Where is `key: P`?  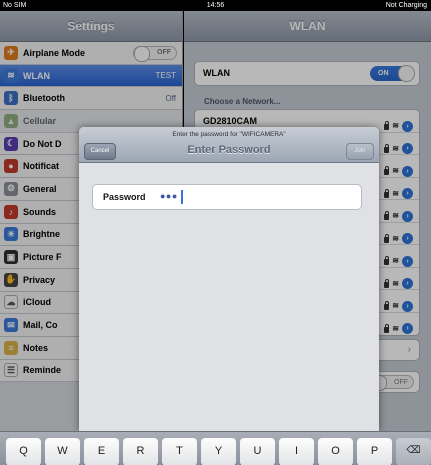
key: P is located at coordinates (374, 451).